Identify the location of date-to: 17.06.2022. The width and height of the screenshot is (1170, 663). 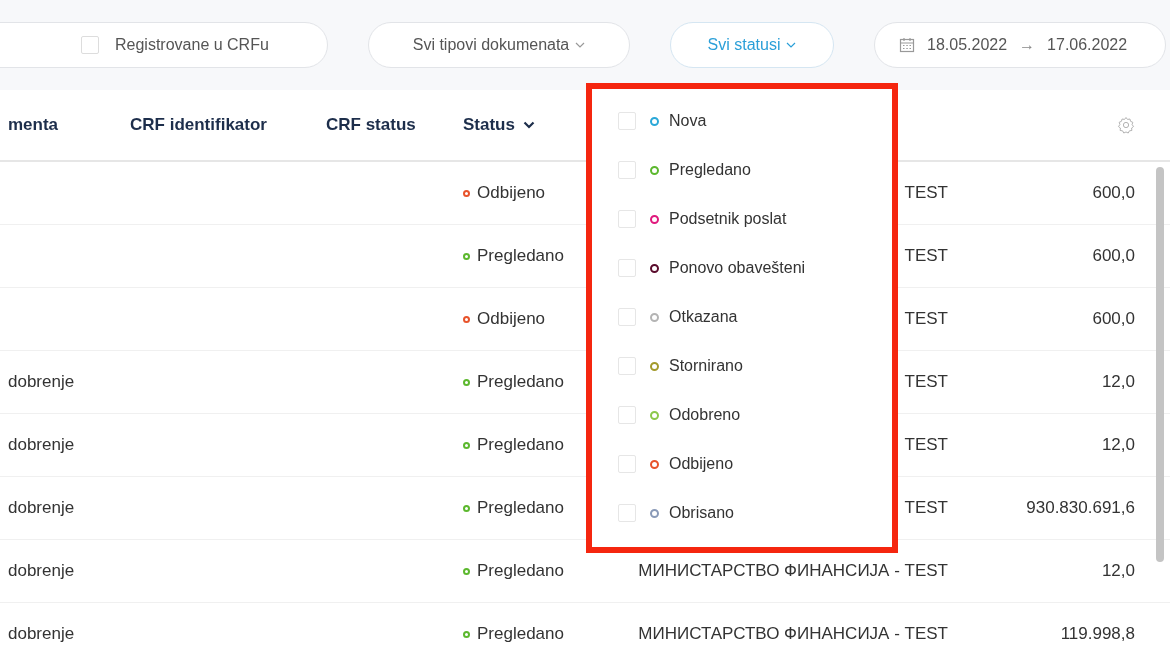
(1087, 45).